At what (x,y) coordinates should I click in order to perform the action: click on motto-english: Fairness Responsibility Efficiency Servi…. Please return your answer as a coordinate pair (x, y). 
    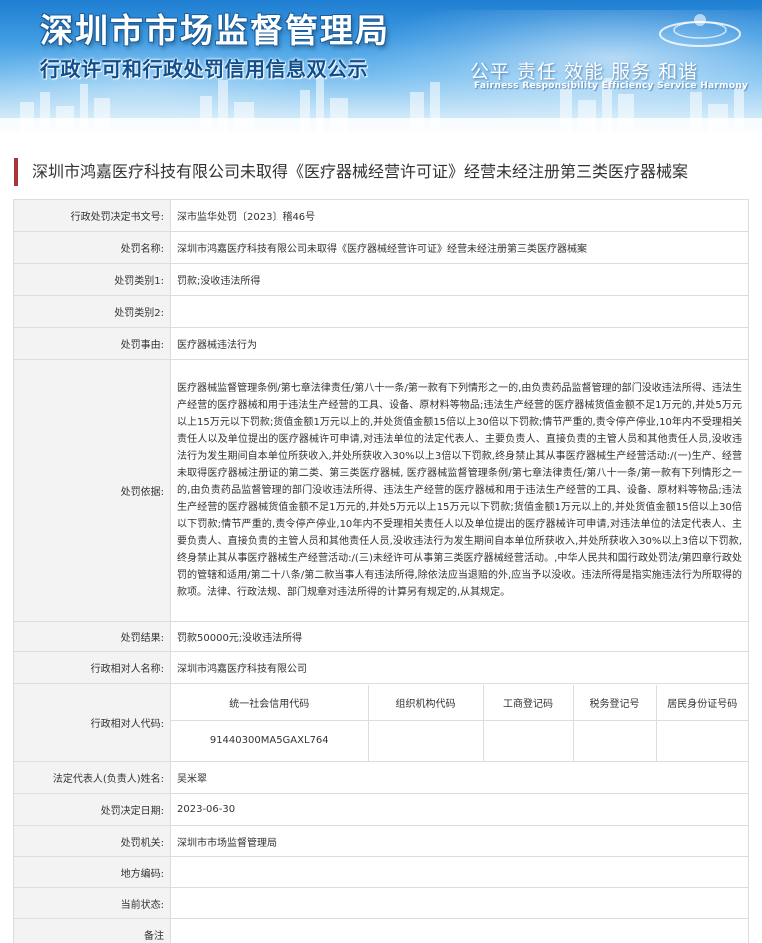
    Looking at the image, I should click on (611, 86).